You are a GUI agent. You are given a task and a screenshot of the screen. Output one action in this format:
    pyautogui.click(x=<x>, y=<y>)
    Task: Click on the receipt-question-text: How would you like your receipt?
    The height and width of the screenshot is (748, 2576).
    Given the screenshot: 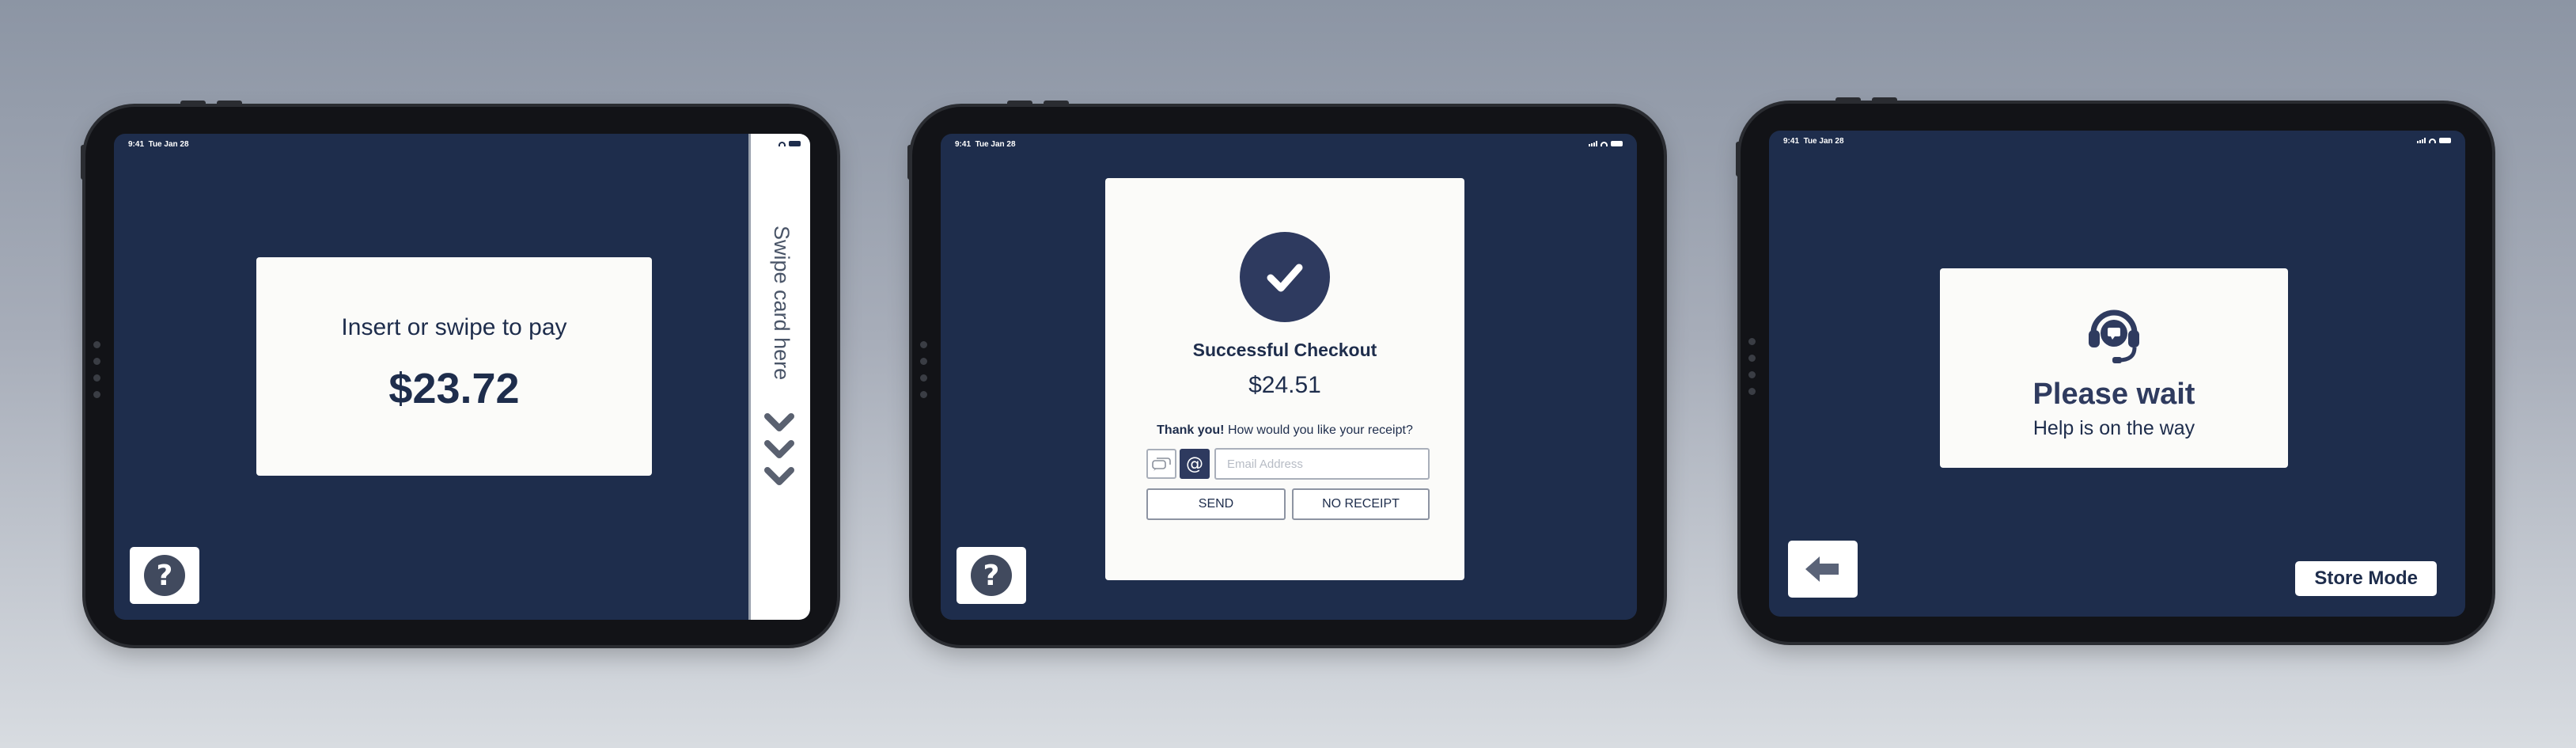 What is the action you would take?
    pyautogui.click(x=1320, y=430)
    